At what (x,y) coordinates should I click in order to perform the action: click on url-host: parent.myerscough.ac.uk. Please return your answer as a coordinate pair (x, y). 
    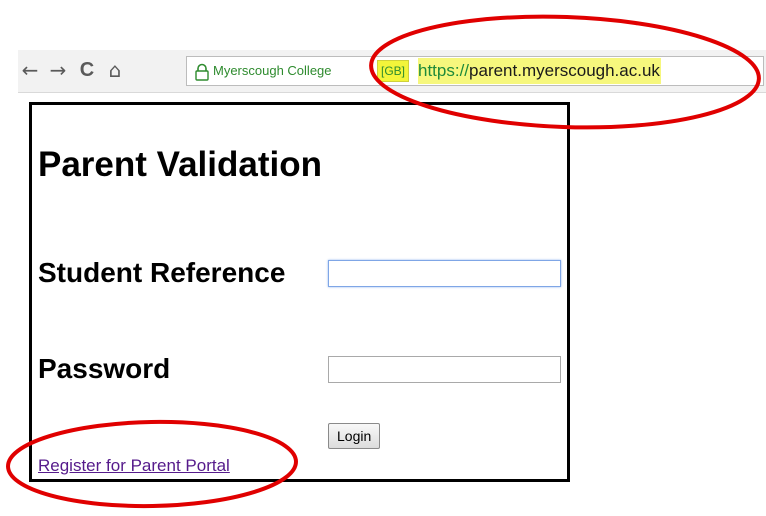
    Looking at the image, I should click on (564, 70).